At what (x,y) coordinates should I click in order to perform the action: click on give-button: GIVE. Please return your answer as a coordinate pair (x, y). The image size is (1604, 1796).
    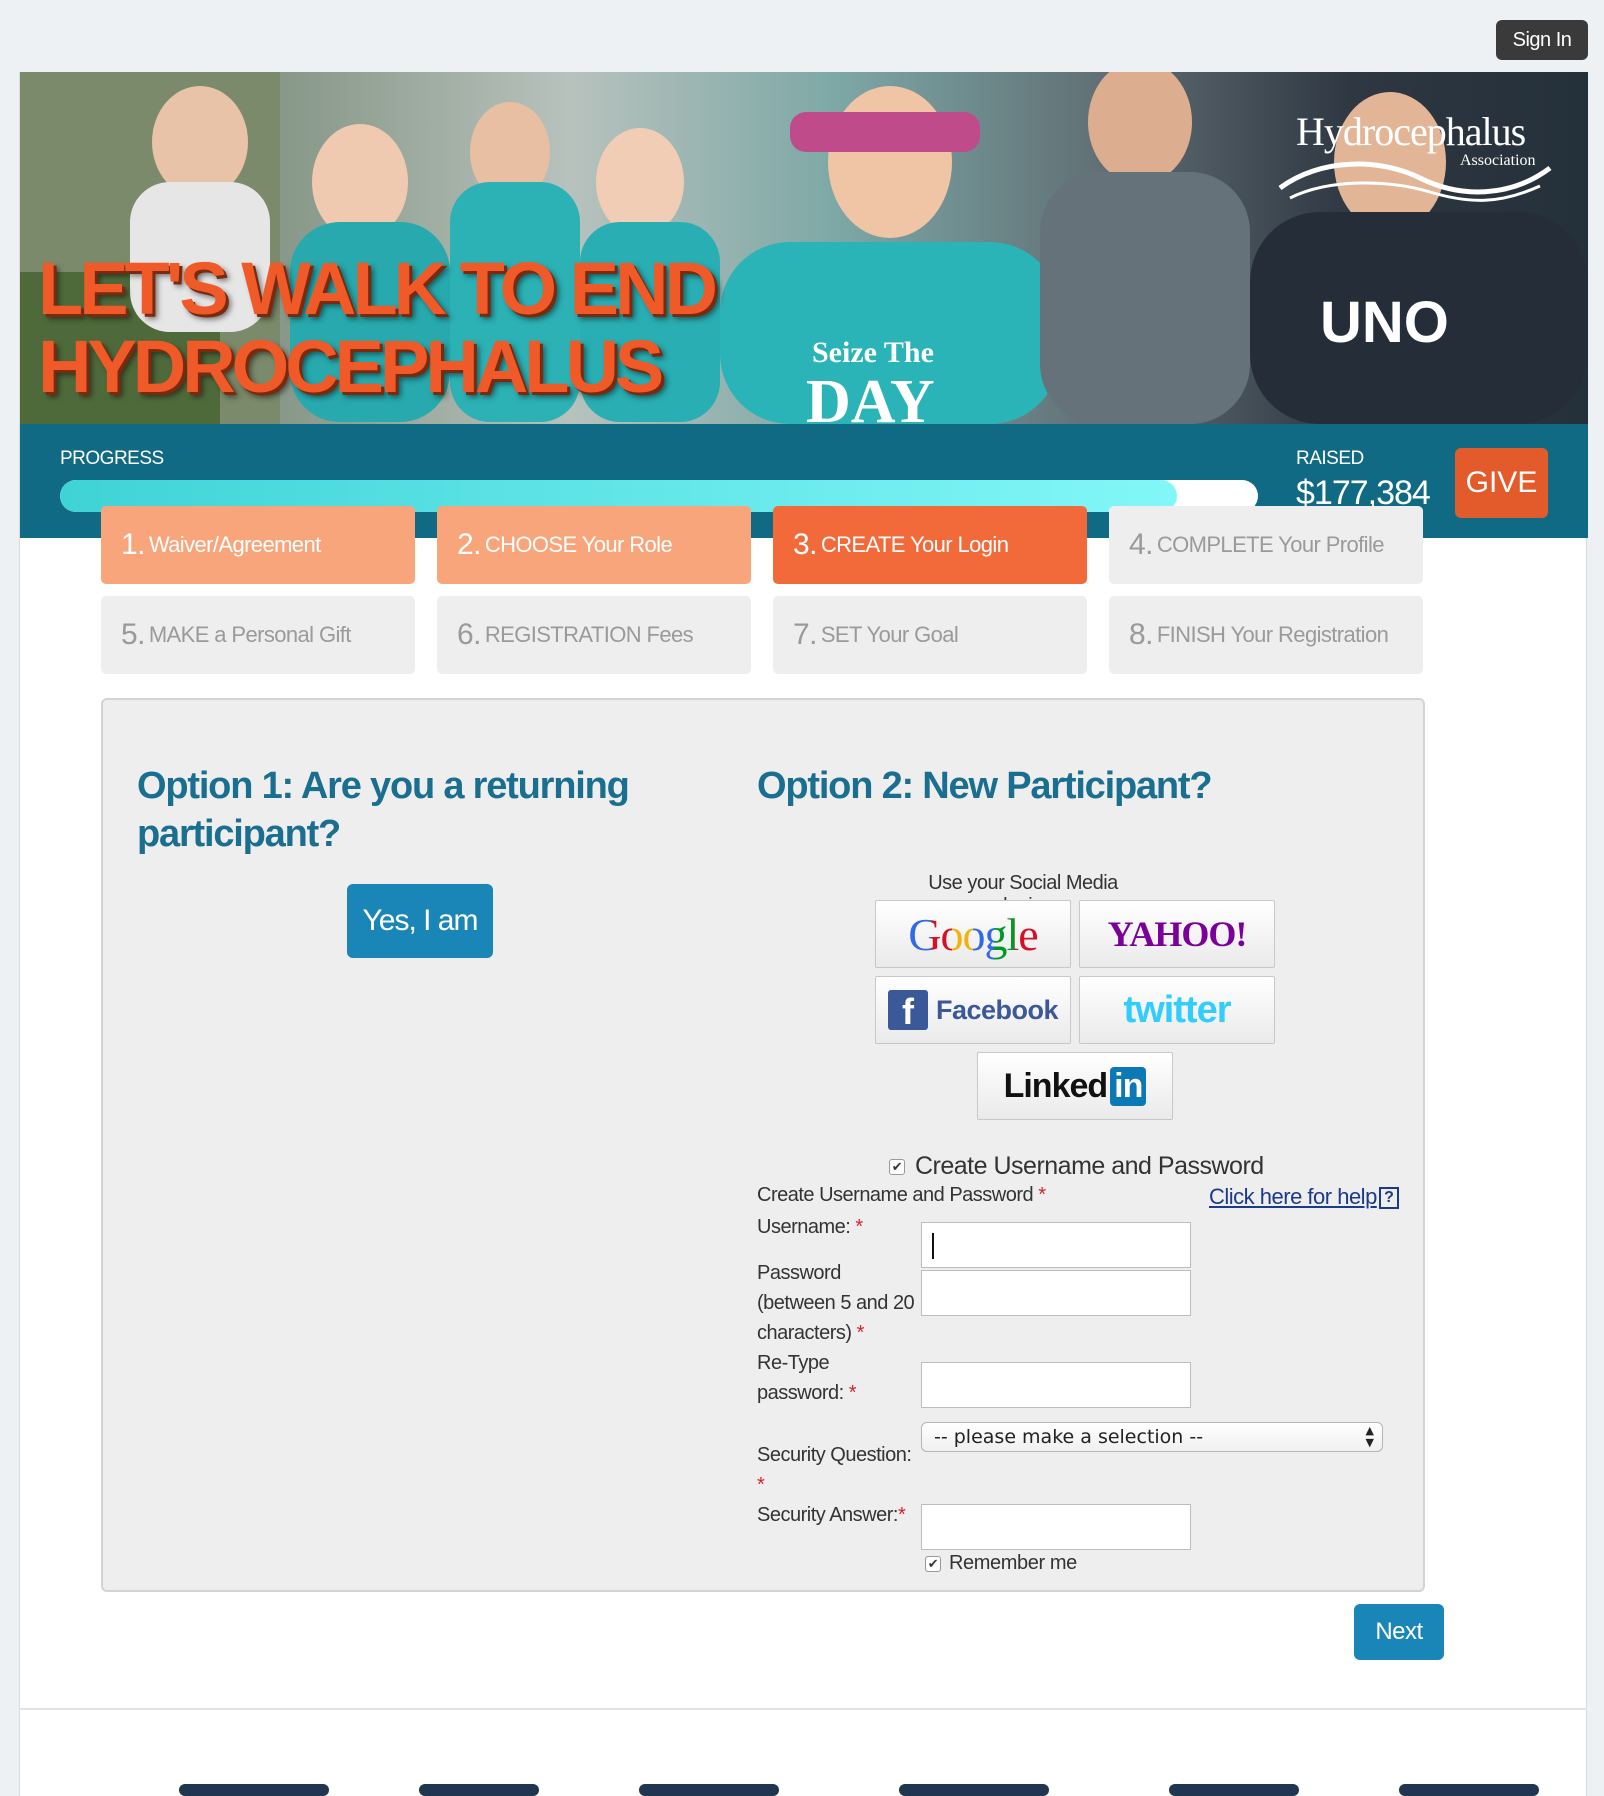
    Looking at the image, I should click on (1501, 483).